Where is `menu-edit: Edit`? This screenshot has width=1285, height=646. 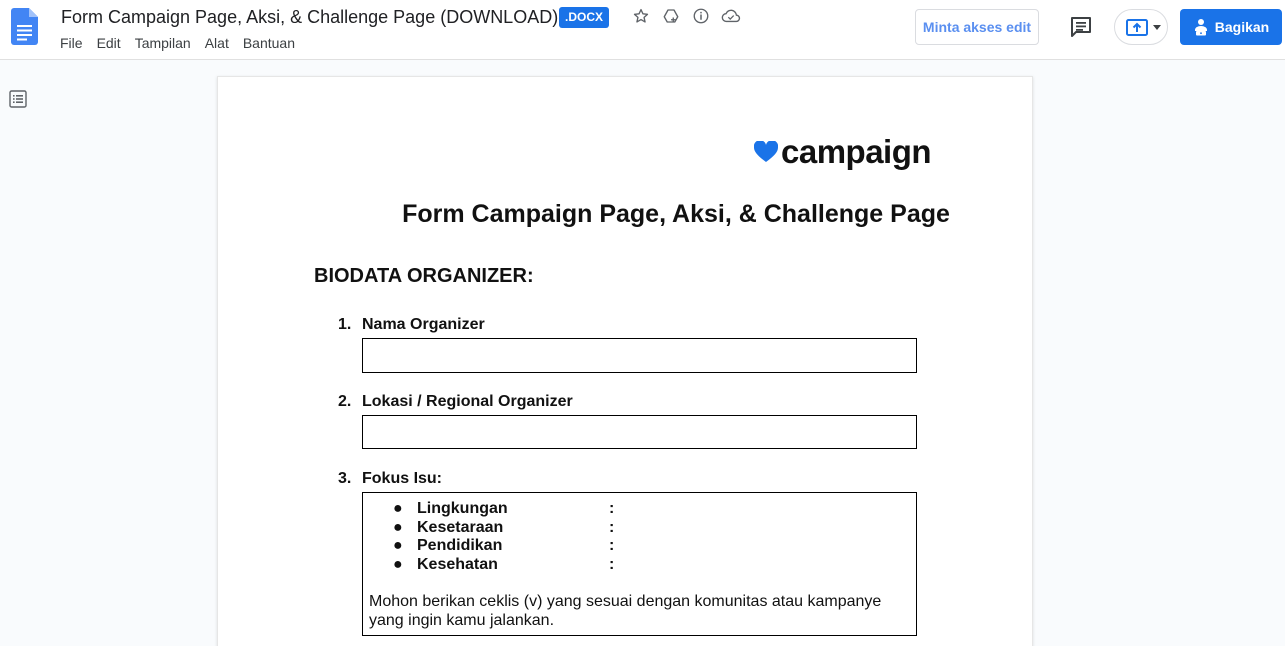 menu-edit: Edit is located at coordinates (109, 43).